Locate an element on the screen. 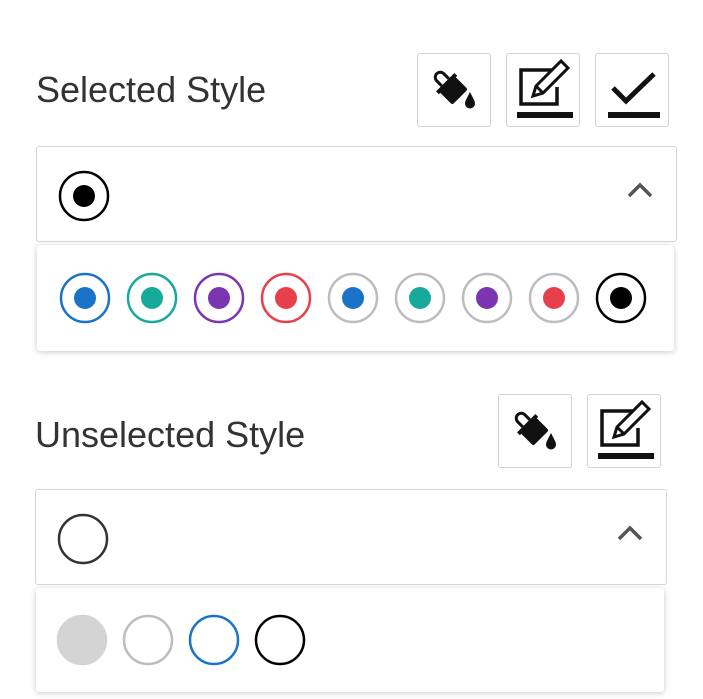 Image resolution: width=703 pixels, height=699 pixels. radio-style-purple-ring is located at coordinates (219, 298).